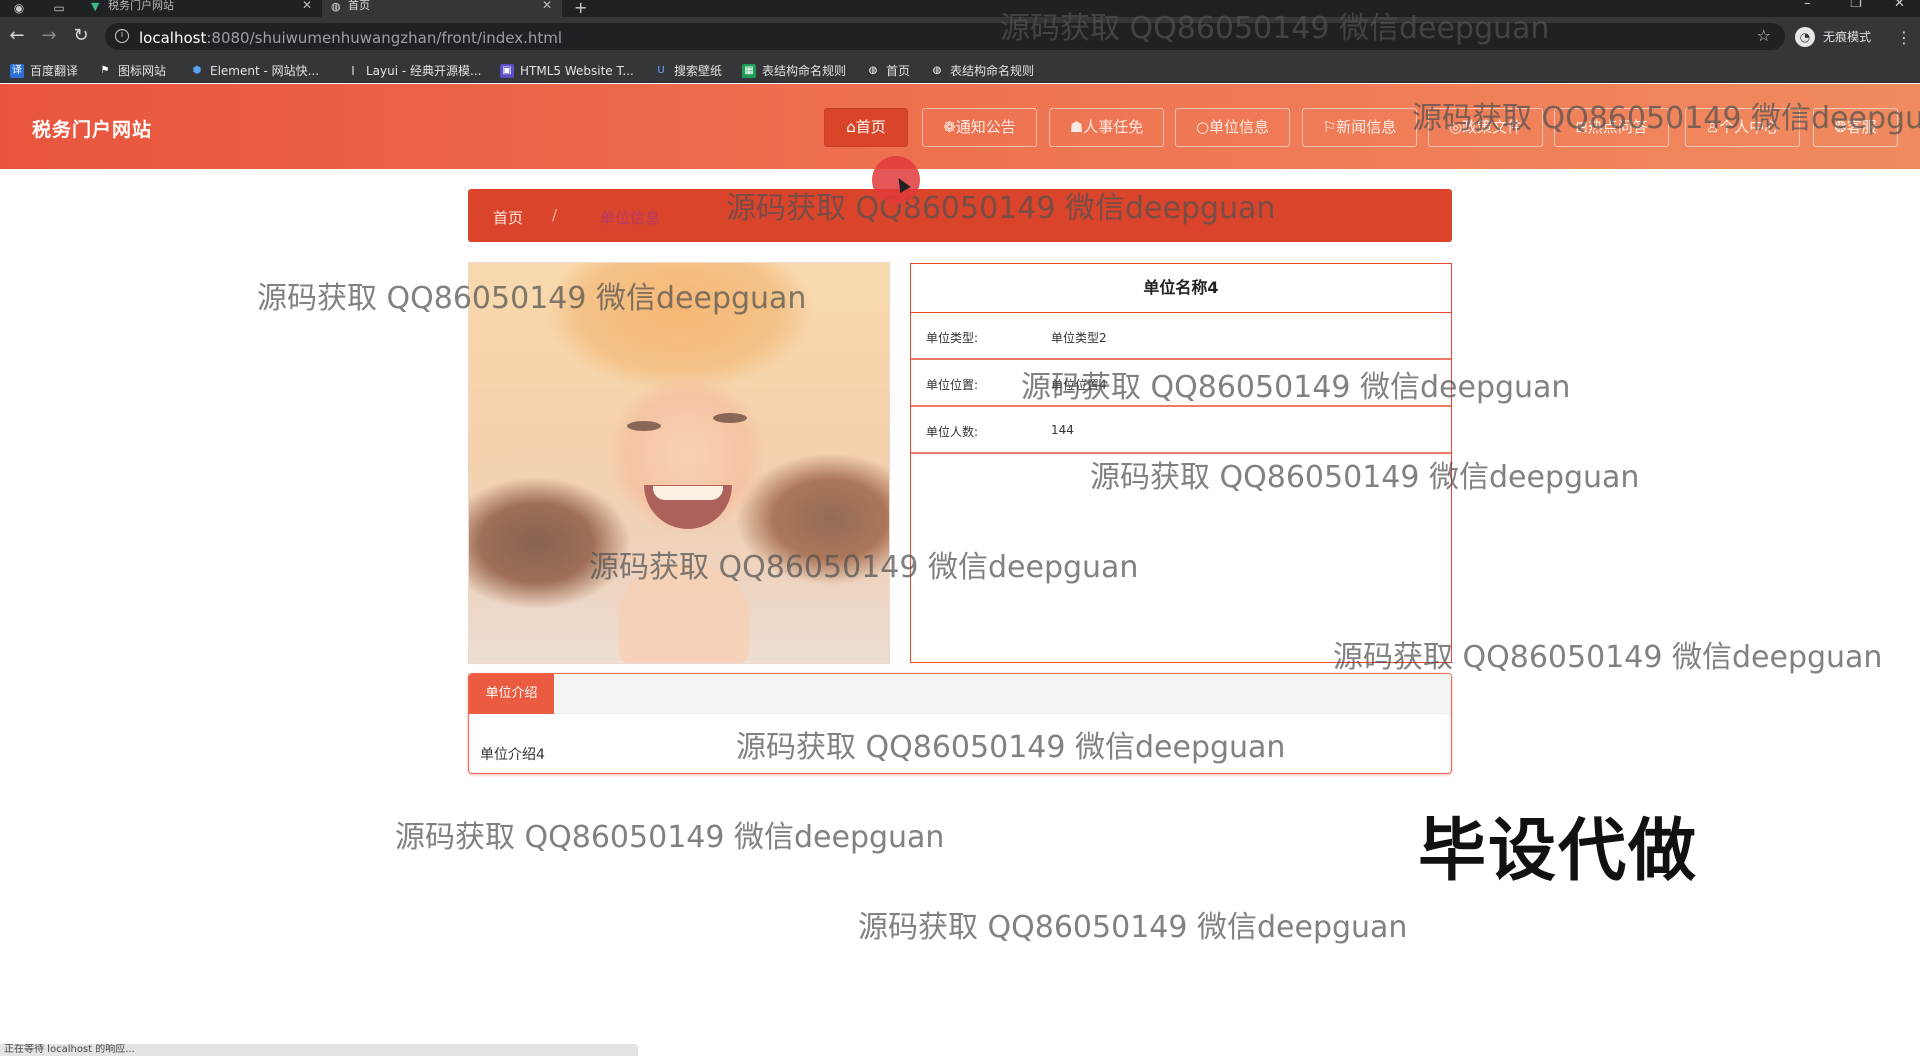  Describe the element at coordinates (1856, 5) in the screenshot. I see `restore-icon: ❐` at that location.